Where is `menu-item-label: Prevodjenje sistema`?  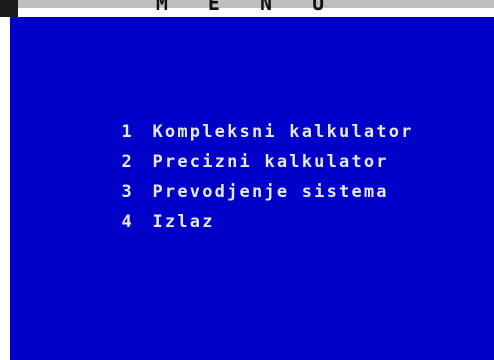 menu-item-label: Prevodjenje sistema is located at coordinates (270, 192).